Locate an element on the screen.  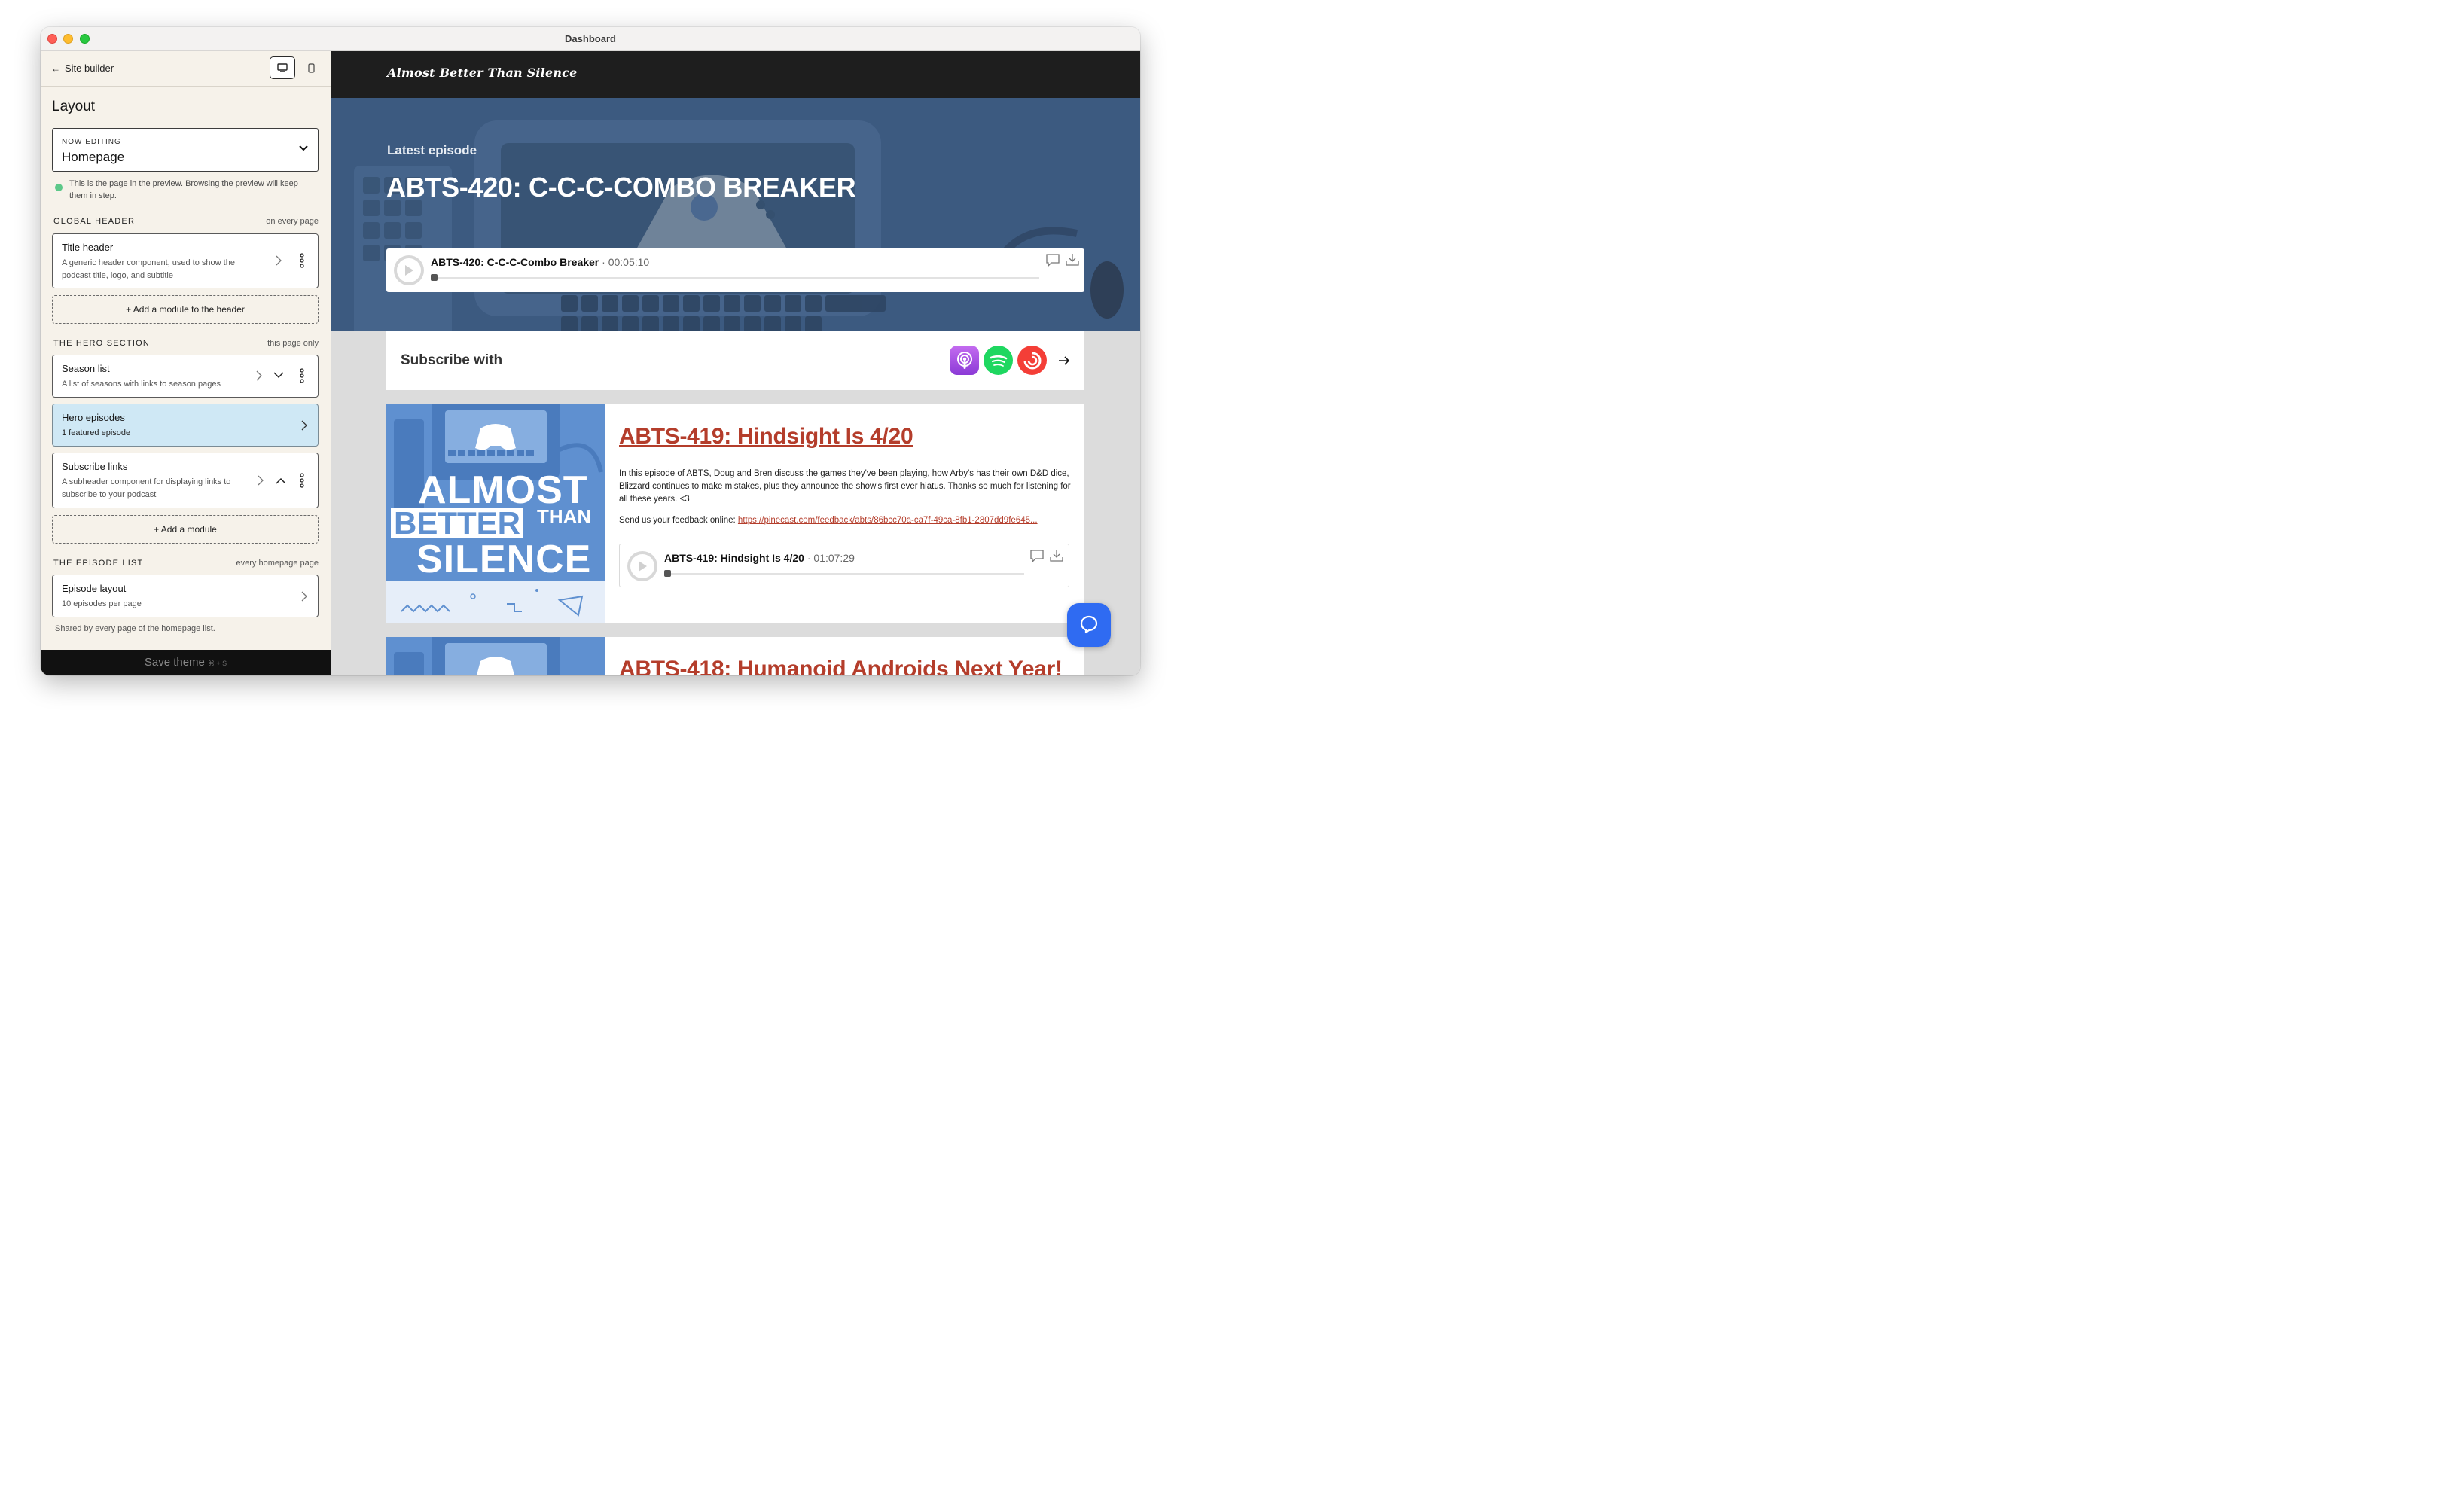
site-title-logo: Almost Better Than Silence is located at coordinates (482, 73).